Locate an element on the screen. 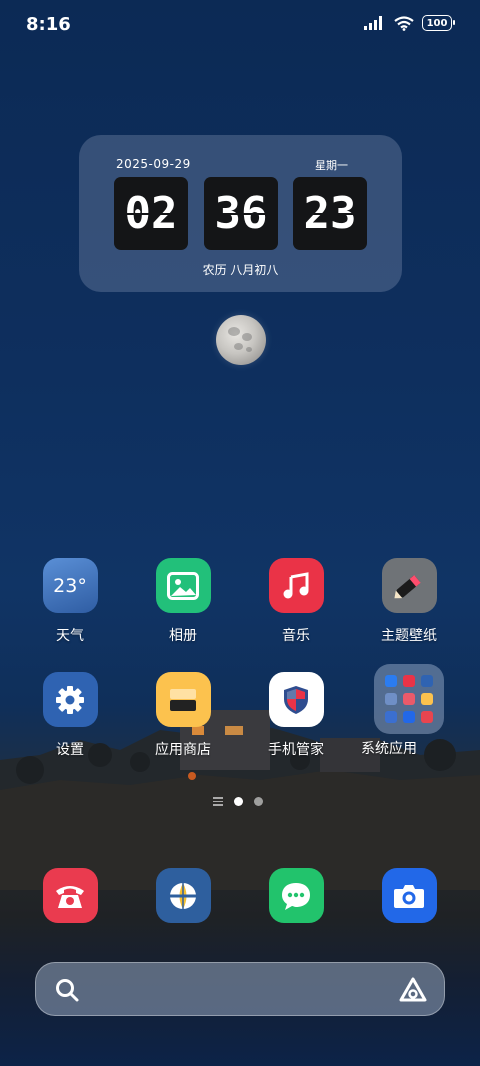 The height and width of the screenshot is (1066, 480). app-store-icon is located at coordinates (183, 699).